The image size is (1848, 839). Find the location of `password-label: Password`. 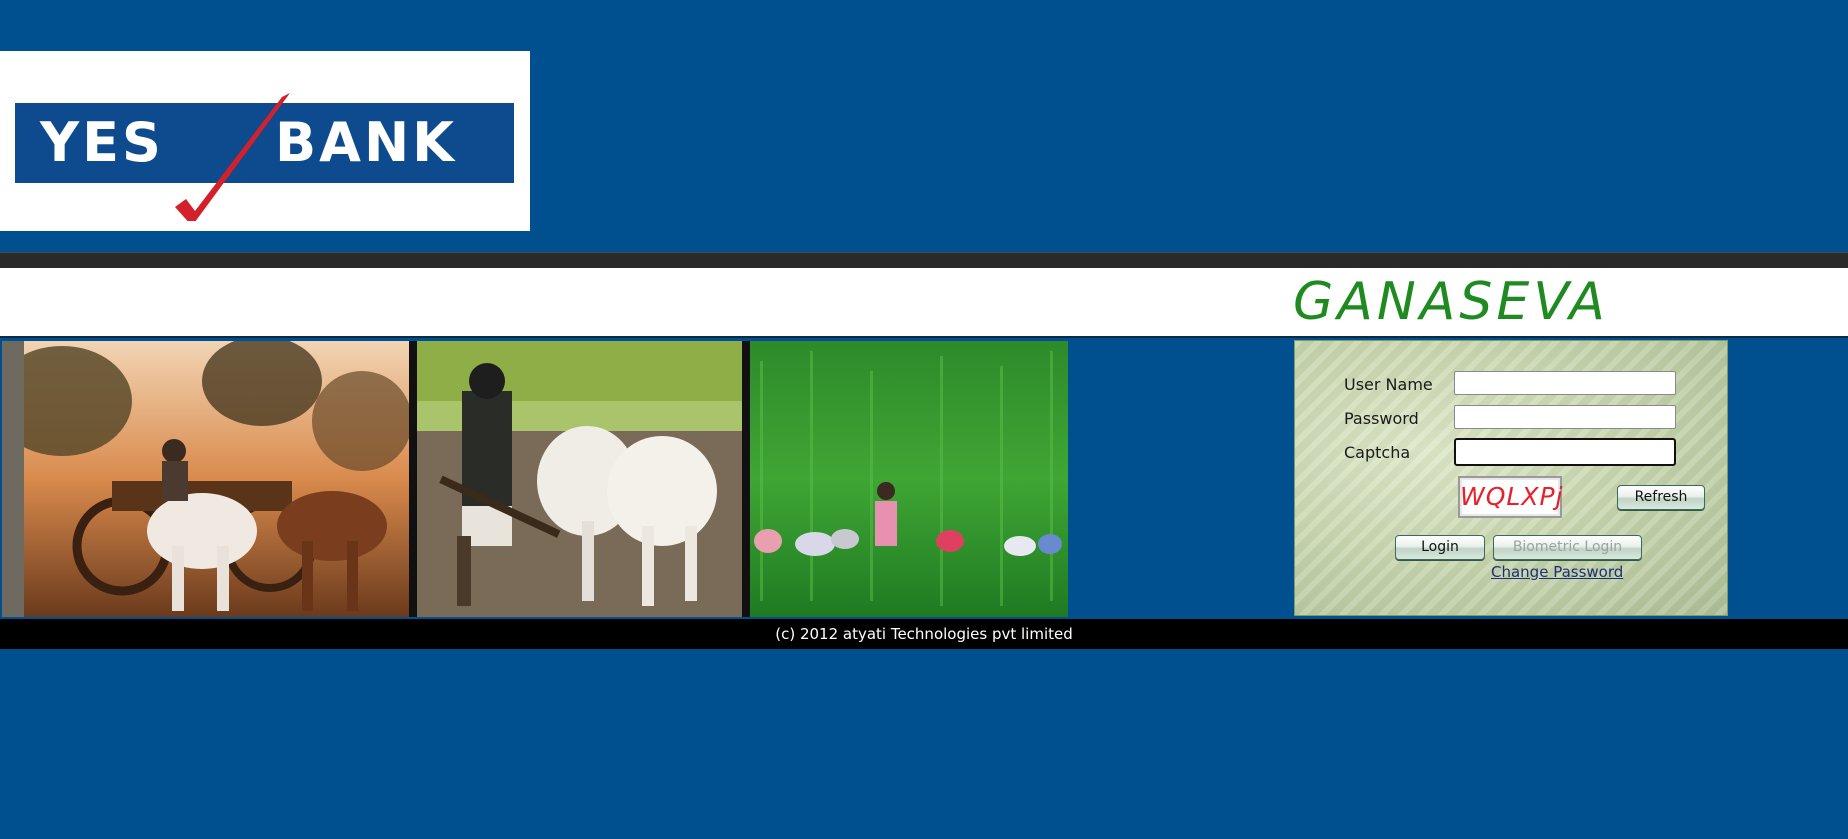

password-label: Password is located at coordinates (1381, 418).